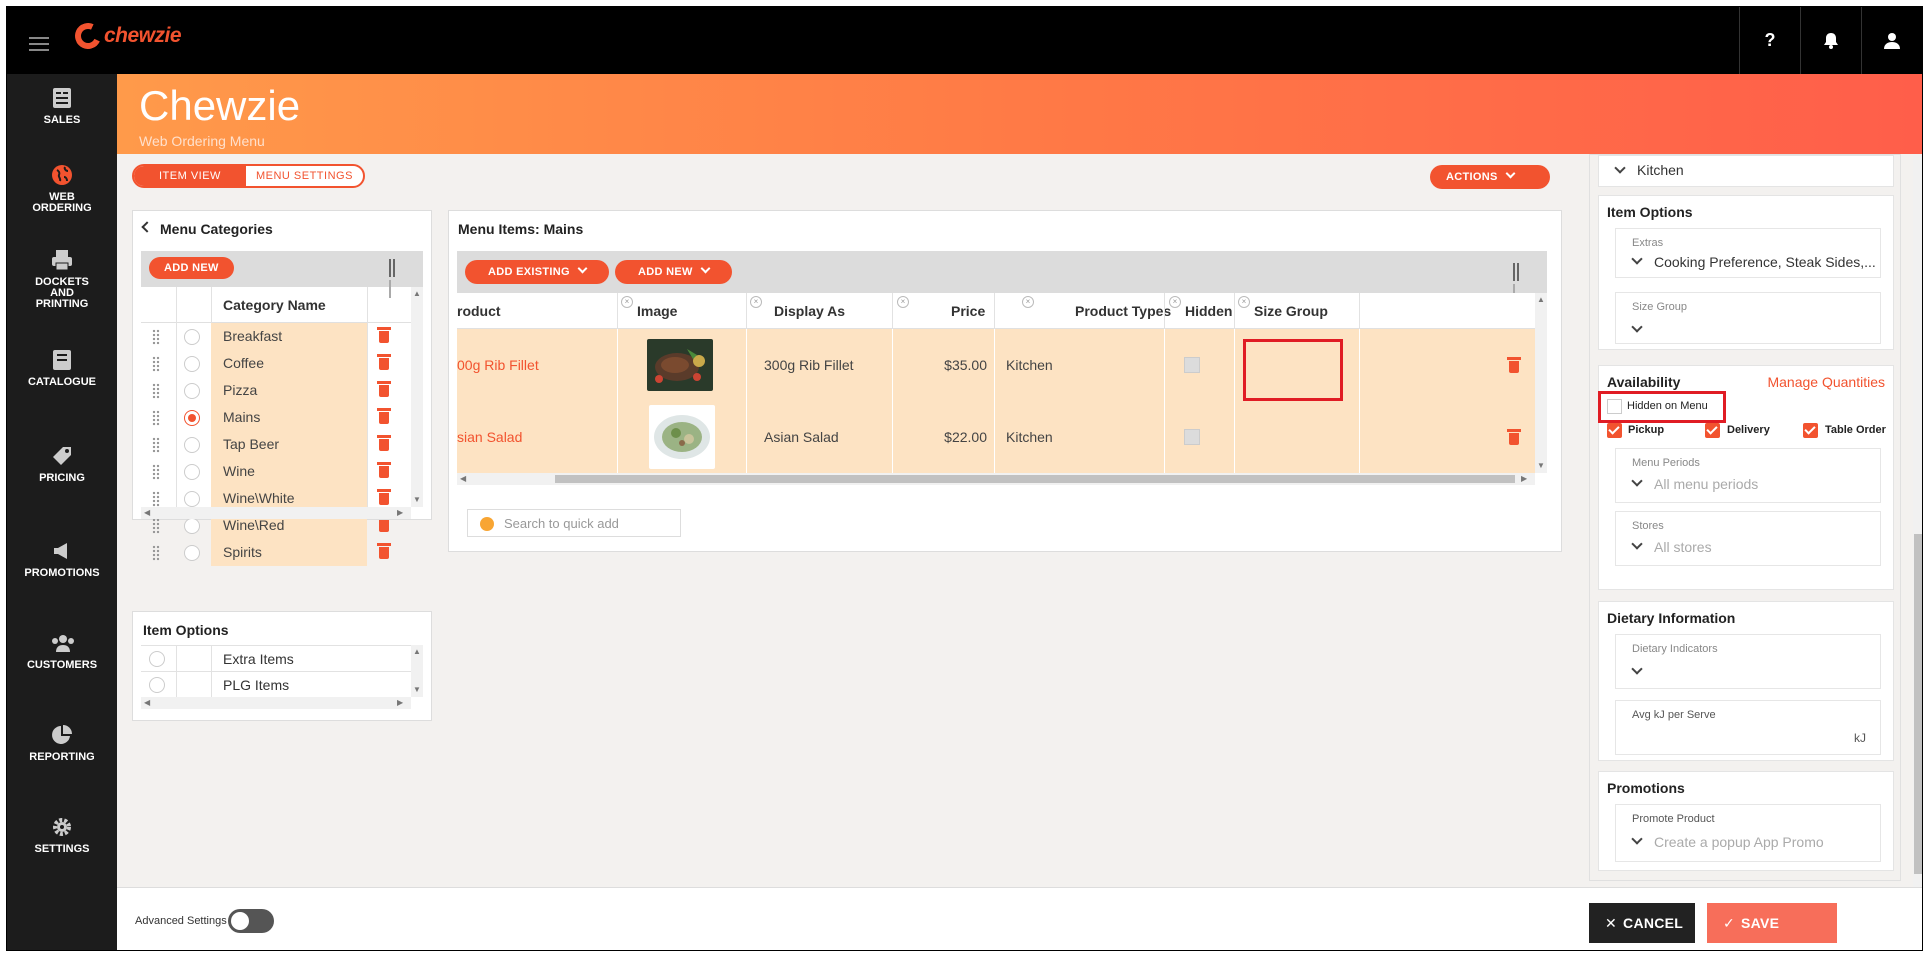 The width and height of the screenshot is (1929, 957). Describe the element at coordinates (1748, 538) in the screenshot. I see `stores-field: Stores All stores` at that location.